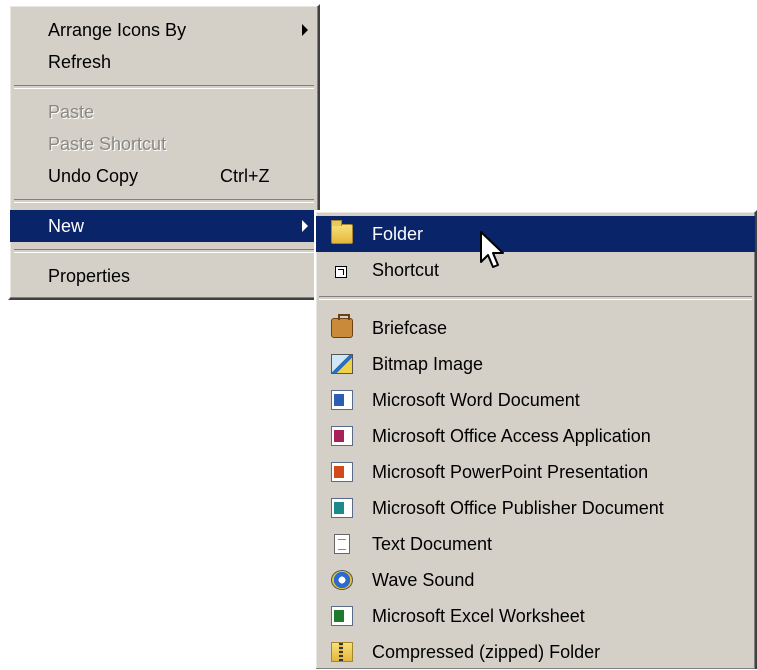 The image size is (757, 670). What do you see at coordinates (164, 30) in the screenshot?
I see `menu-item-arrange-icons-by: Arrange Icons By` at bounding box center [164, 30].